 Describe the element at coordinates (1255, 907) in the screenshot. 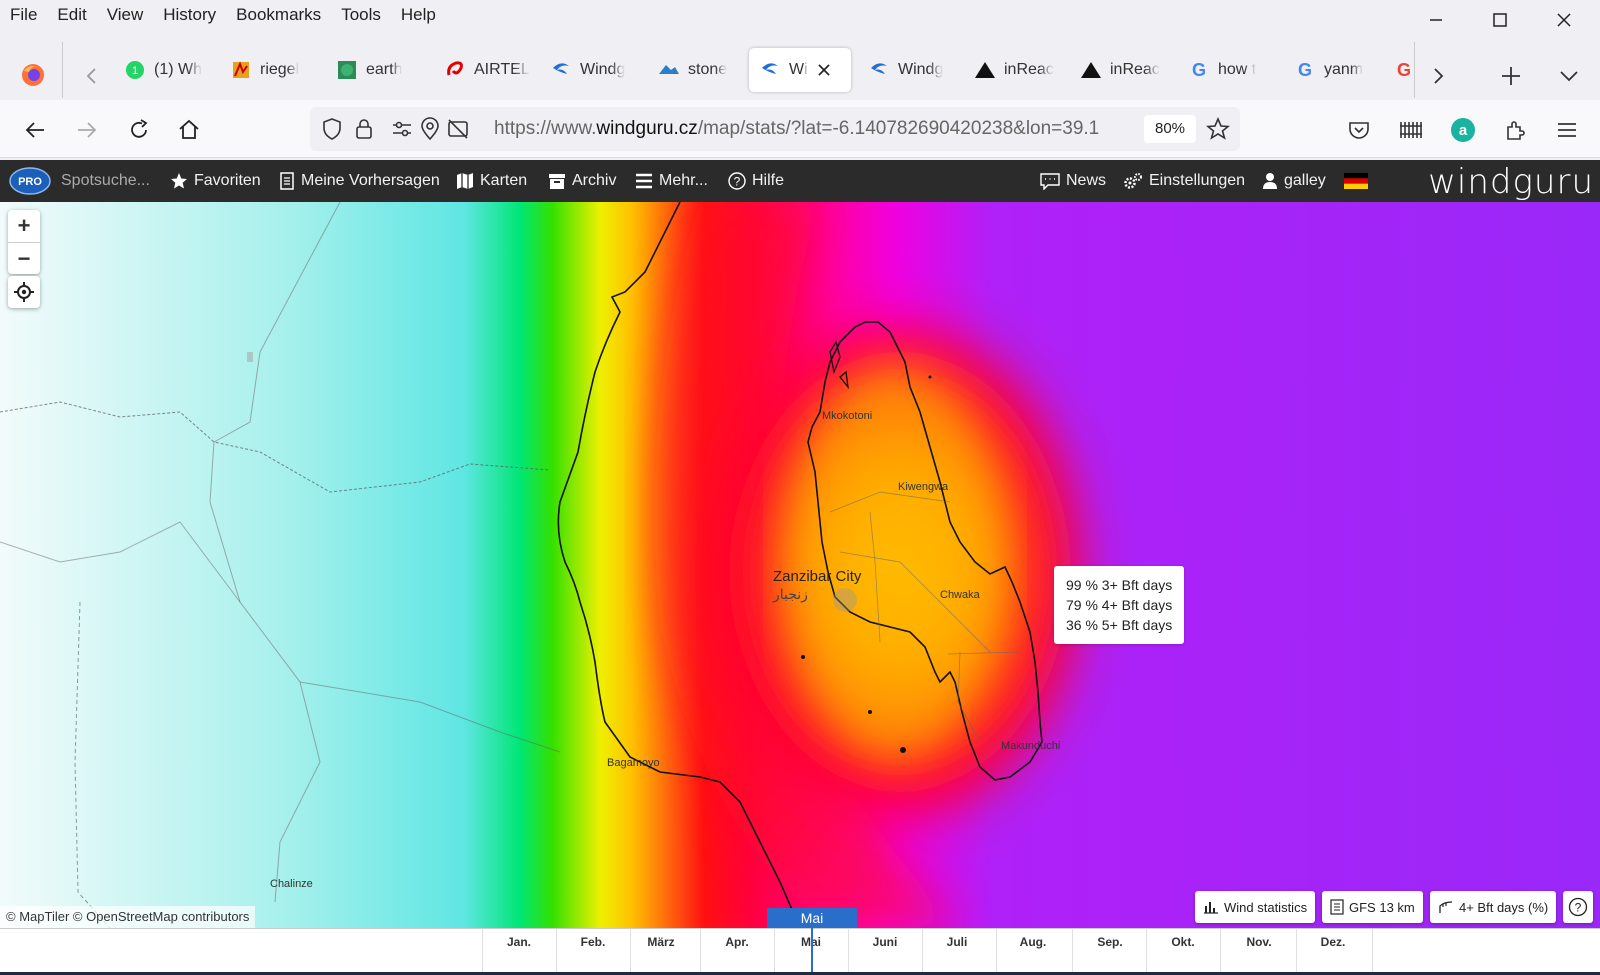

I see `wind-statistics-button: Wind statistics` at that location.